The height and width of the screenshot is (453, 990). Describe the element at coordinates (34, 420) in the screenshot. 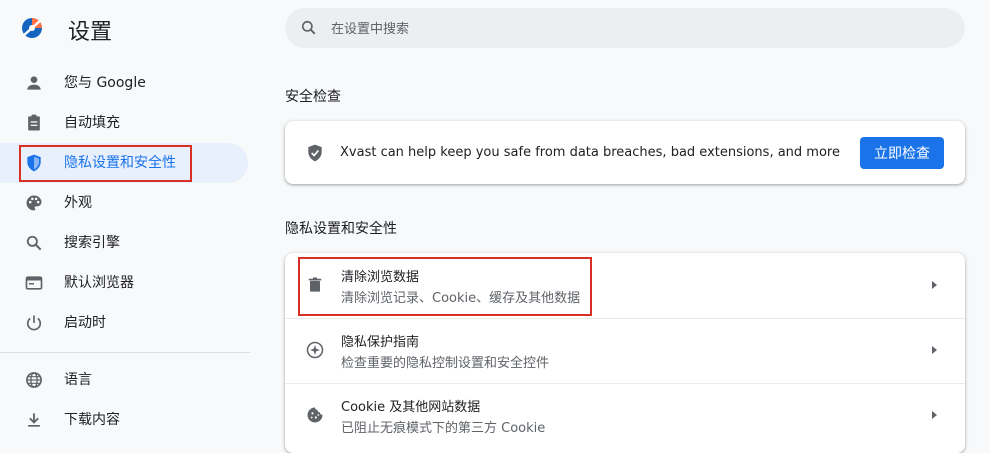

I see `download-icon` at that location.